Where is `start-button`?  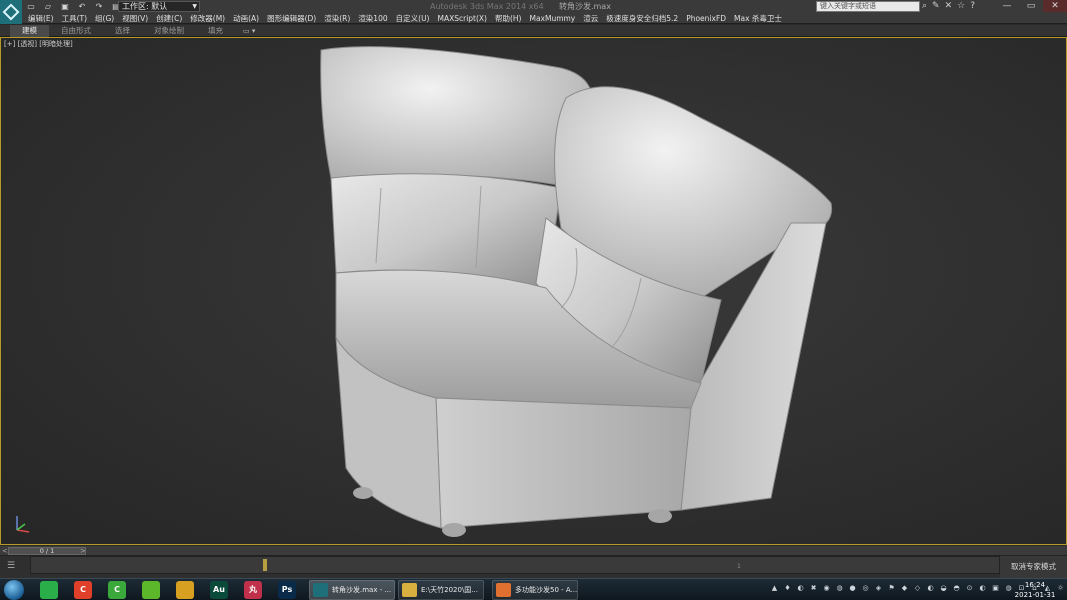 start-button is located at coordinates (14, 590).